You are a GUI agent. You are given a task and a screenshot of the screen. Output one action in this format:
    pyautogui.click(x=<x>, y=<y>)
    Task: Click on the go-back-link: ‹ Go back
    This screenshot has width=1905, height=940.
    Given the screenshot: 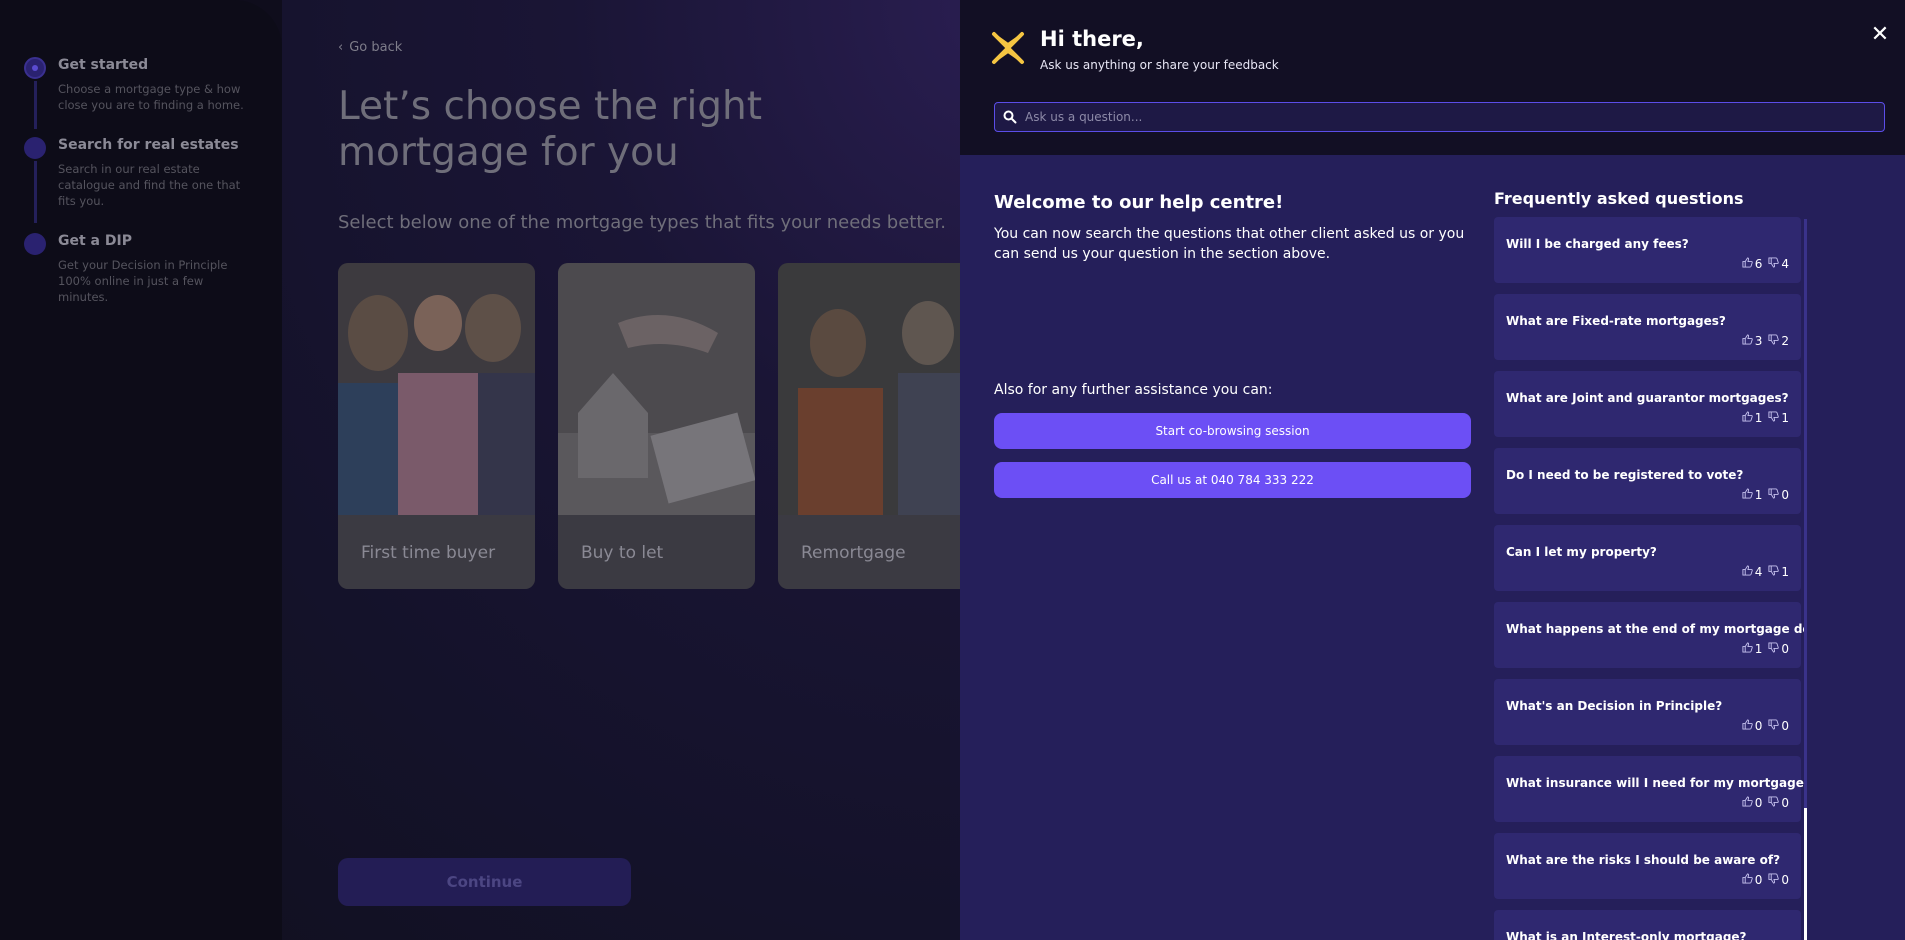 What is the action you would take?
    pyautogui.click(x=370, y=47)
    